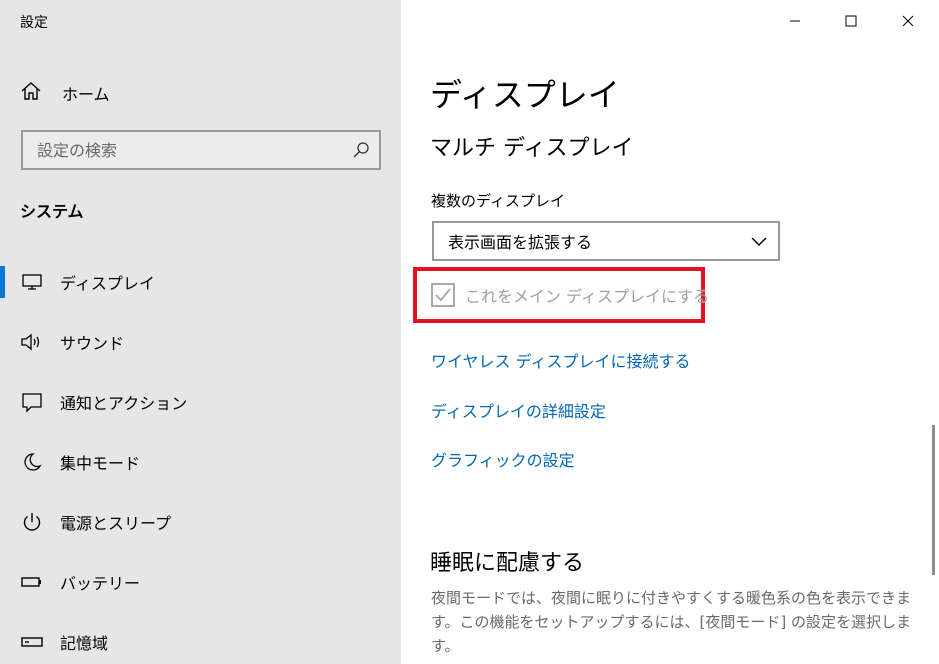 The height and width of the screenshot is (664, 939). Describe the element at coordinates (84, 643) in the screenshot. I see `sidebar-item-label: 記憶域` at that location.